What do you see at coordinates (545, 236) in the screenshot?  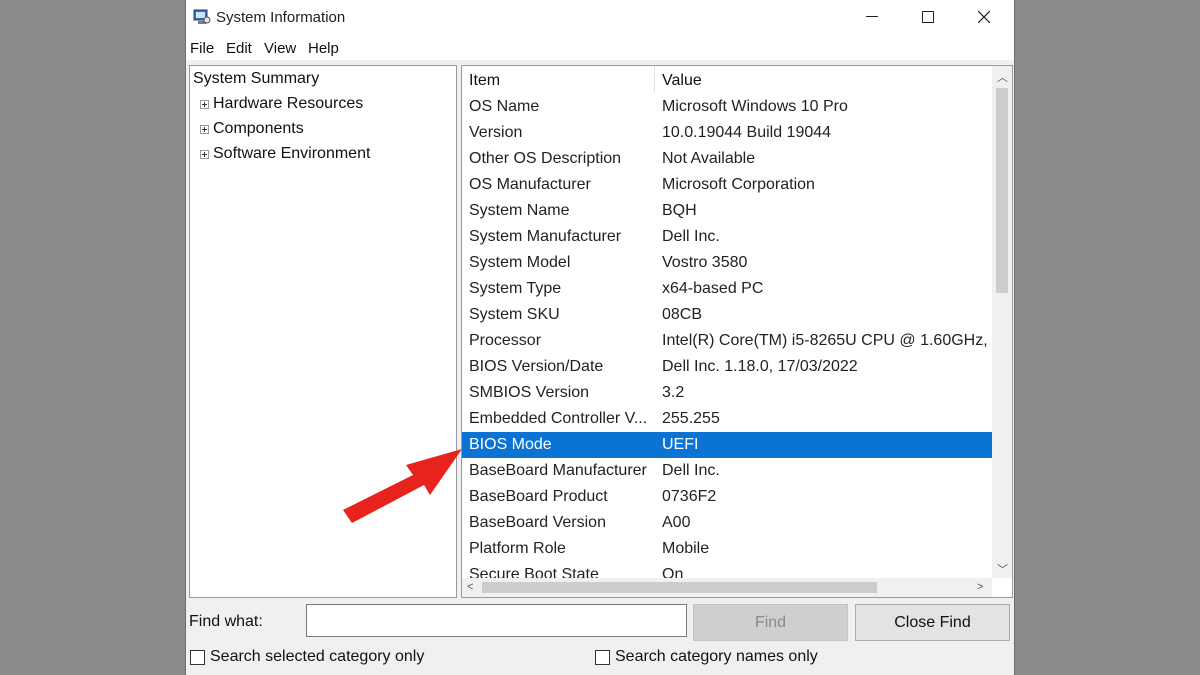 I see `row-item: System Manufacturer` at bounding box center [545, 236].